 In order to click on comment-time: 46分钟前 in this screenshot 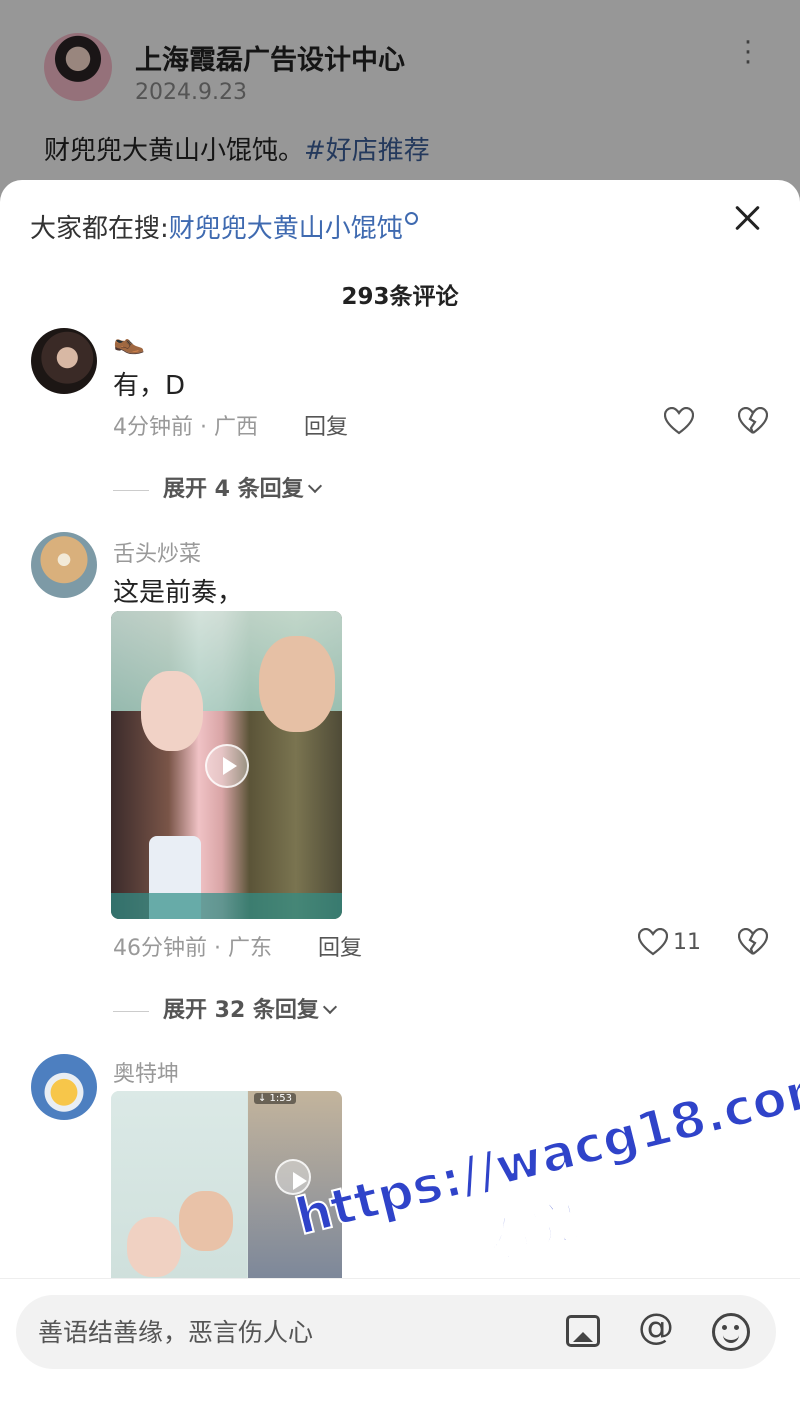, I will do `click(160, 948)`.